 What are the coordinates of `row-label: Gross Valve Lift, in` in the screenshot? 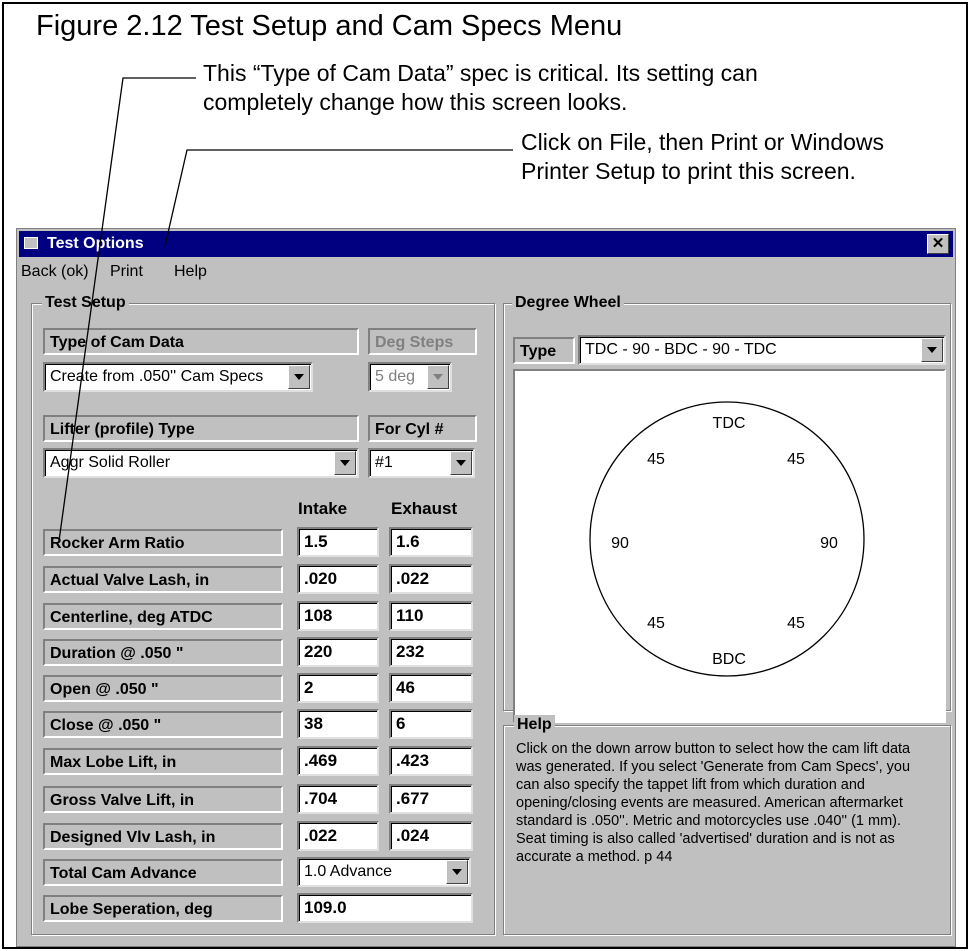 It's located at (163, 799).